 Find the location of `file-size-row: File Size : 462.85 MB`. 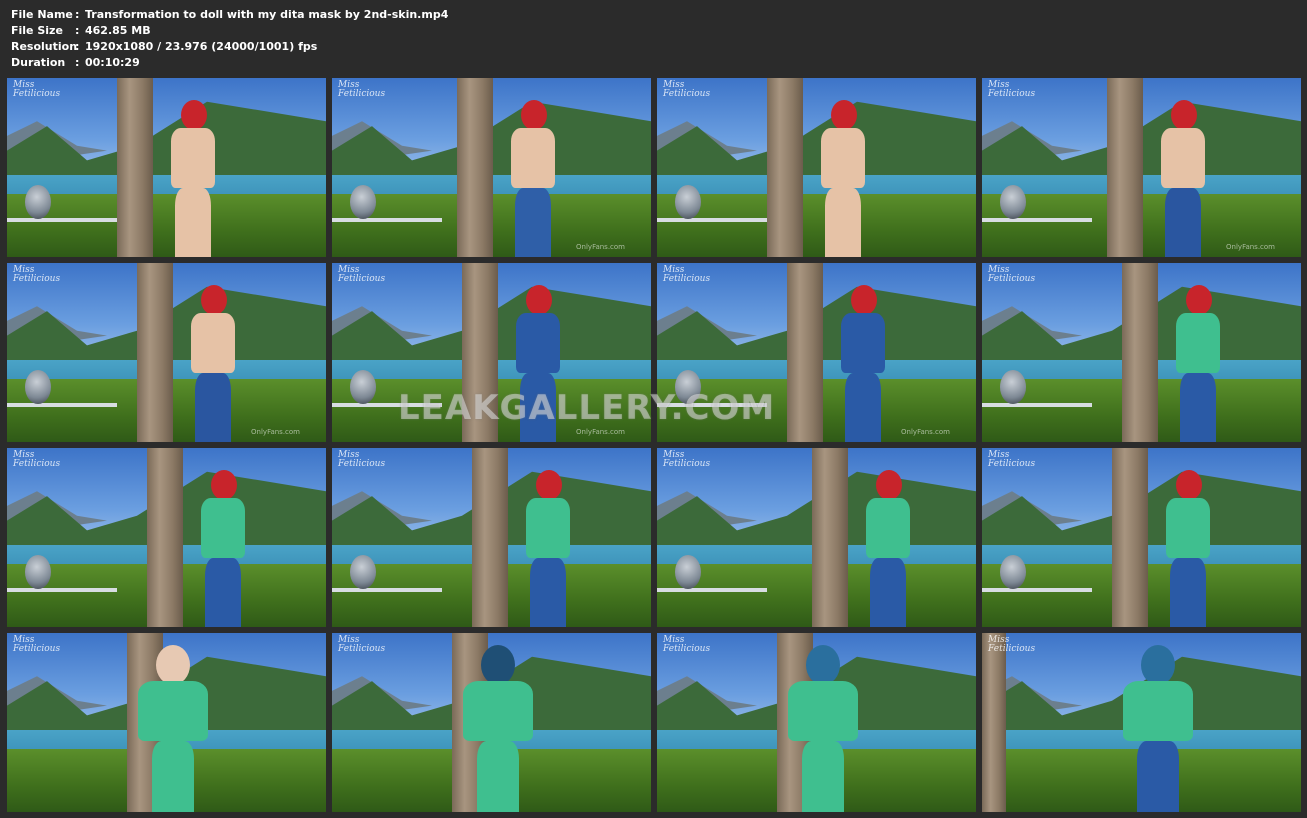

file-size-row: File Size : 462.85 MB is located at coordinates (229, 31).